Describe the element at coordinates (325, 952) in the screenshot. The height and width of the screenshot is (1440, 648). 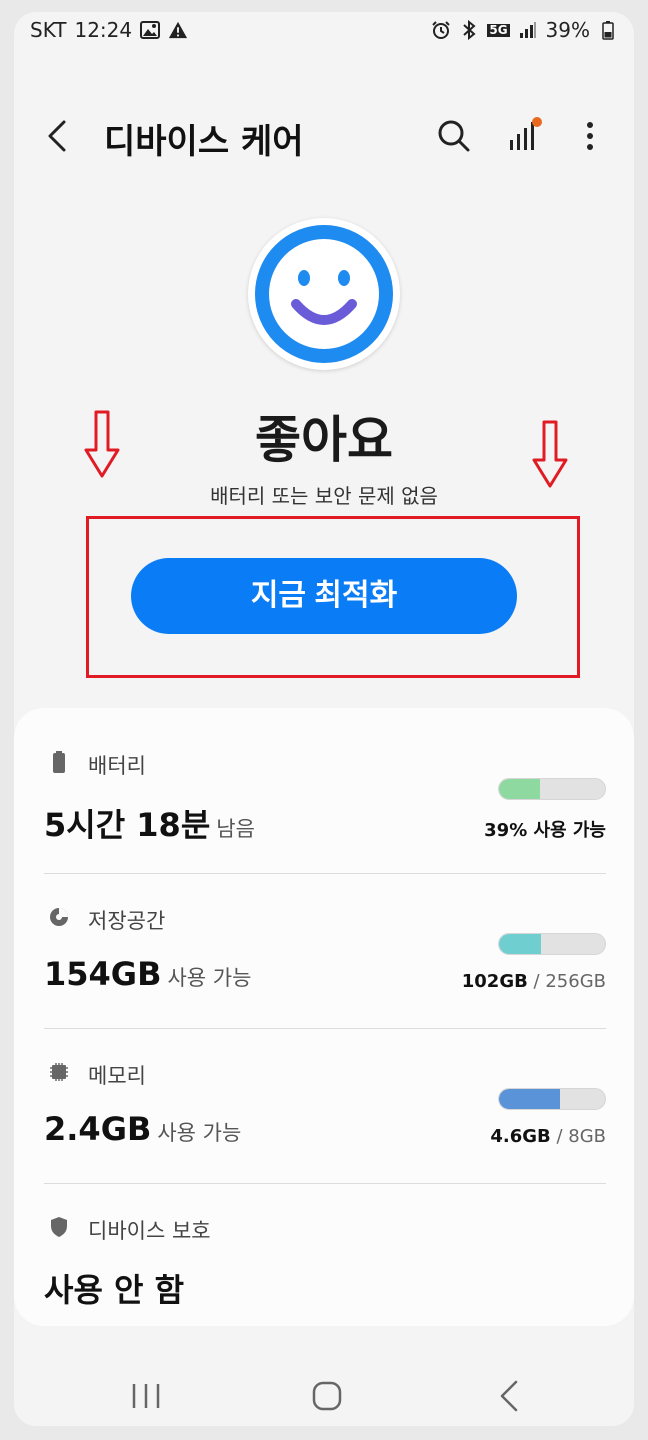
I see `storage-item: 저장공간 154GB 사용 가능 102GB / 256GB` at that location.